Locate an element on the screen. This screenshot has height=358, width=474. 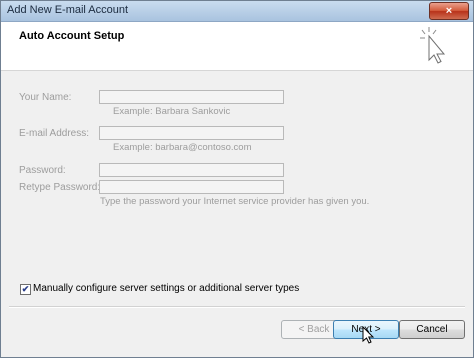
page-title: Auto Account Setup is located at coordinates (72, 36).